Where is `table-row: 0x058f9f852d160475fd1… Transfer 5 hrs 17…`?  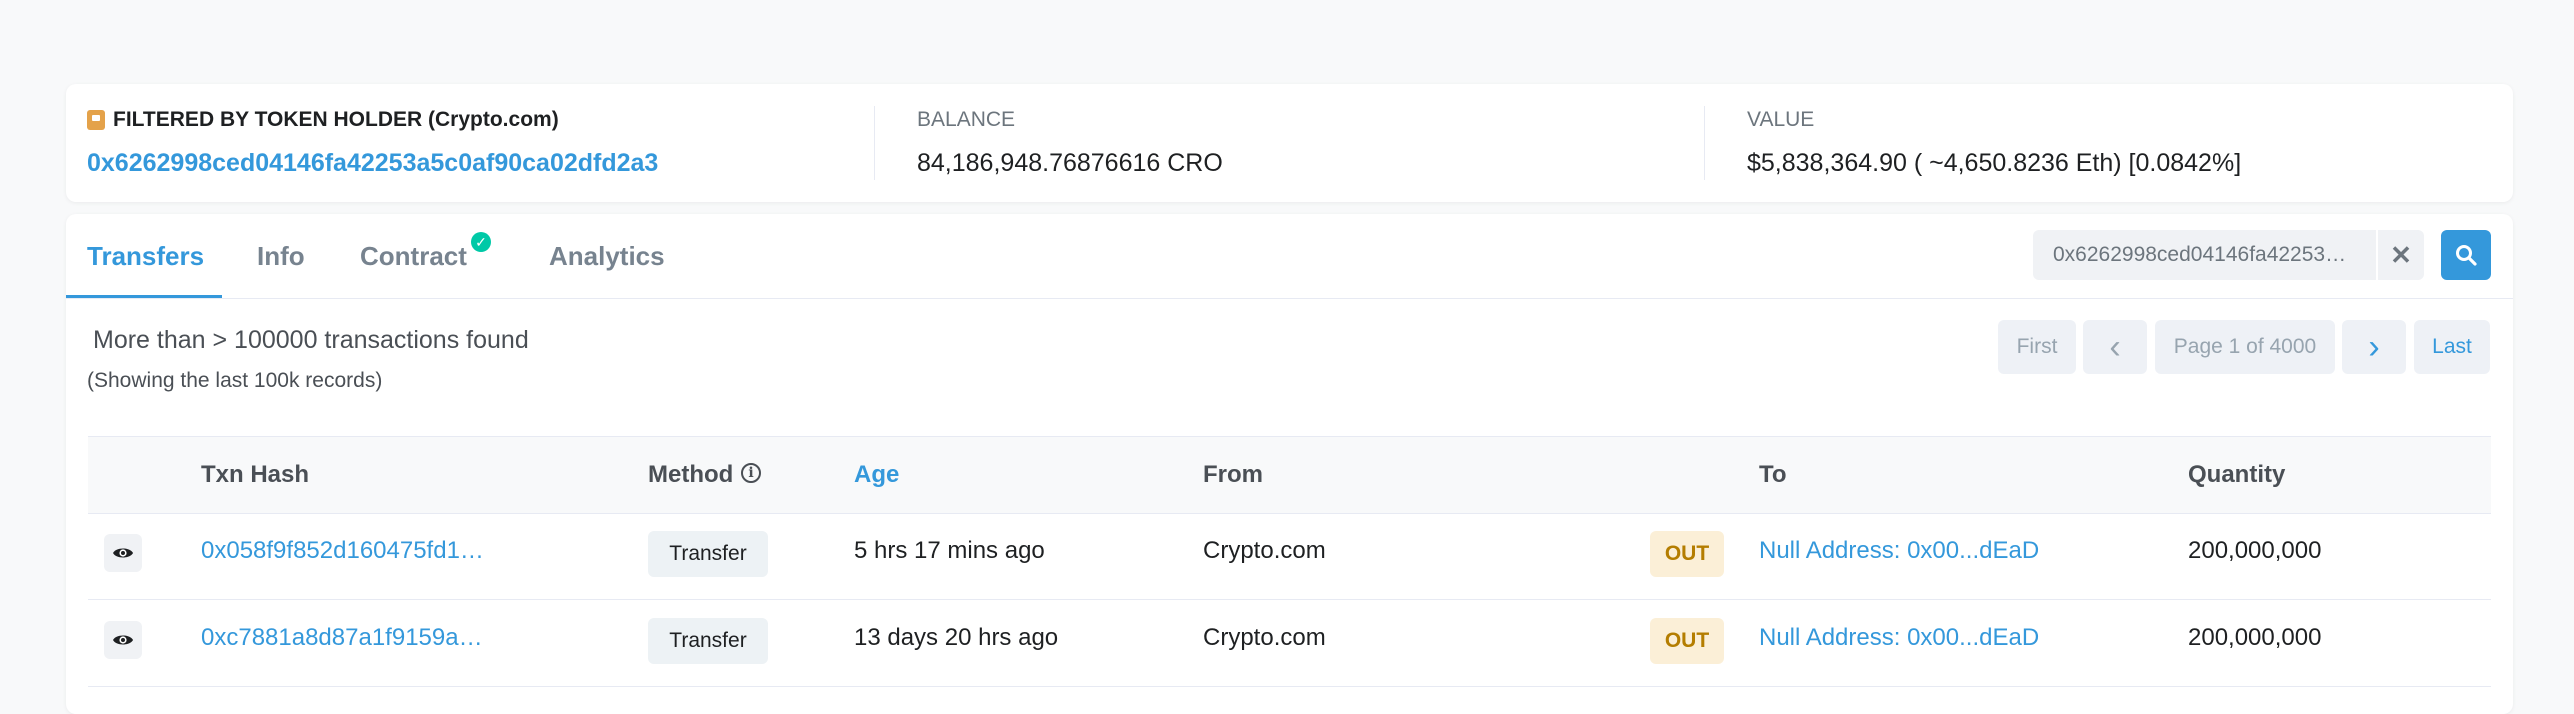
table-row: 0x058f9f852d160475fd1… Transfer 5 hrs 17… is located at coordinates (1289, 556).